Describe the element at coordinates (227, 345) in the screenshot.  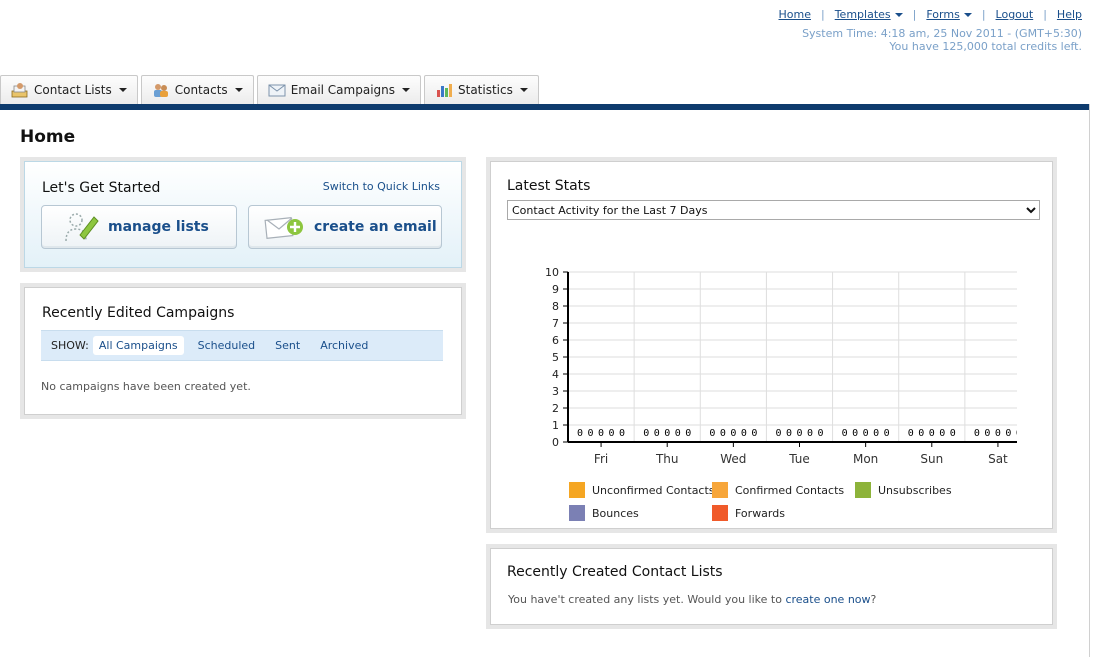
I see `filter-scheduled: Scheduled` at that location.